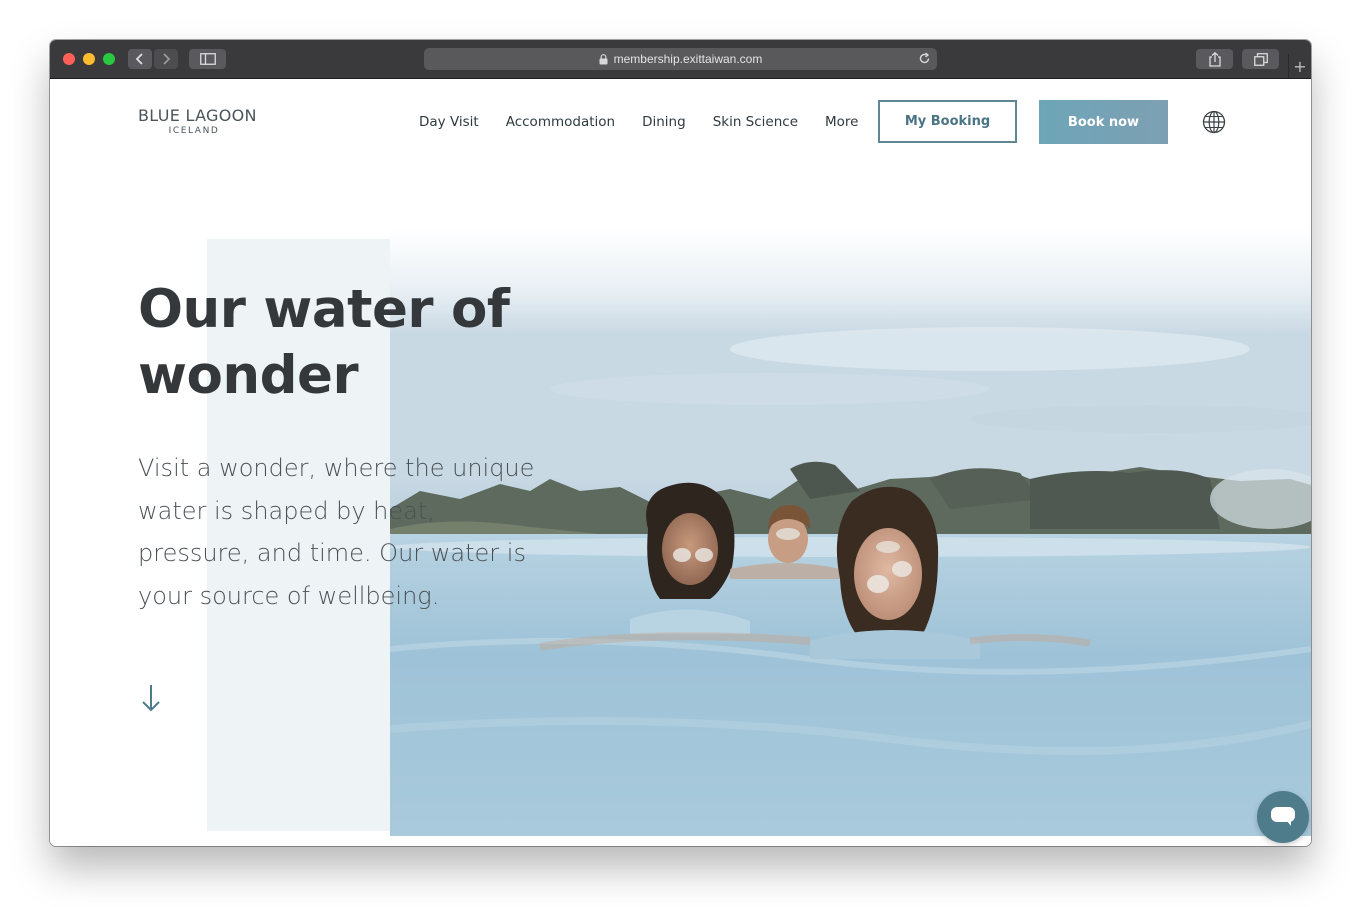 Image resolution: width=1361 pixels, height=907 pixels. I want to click on forward-button, so click(166, 59).